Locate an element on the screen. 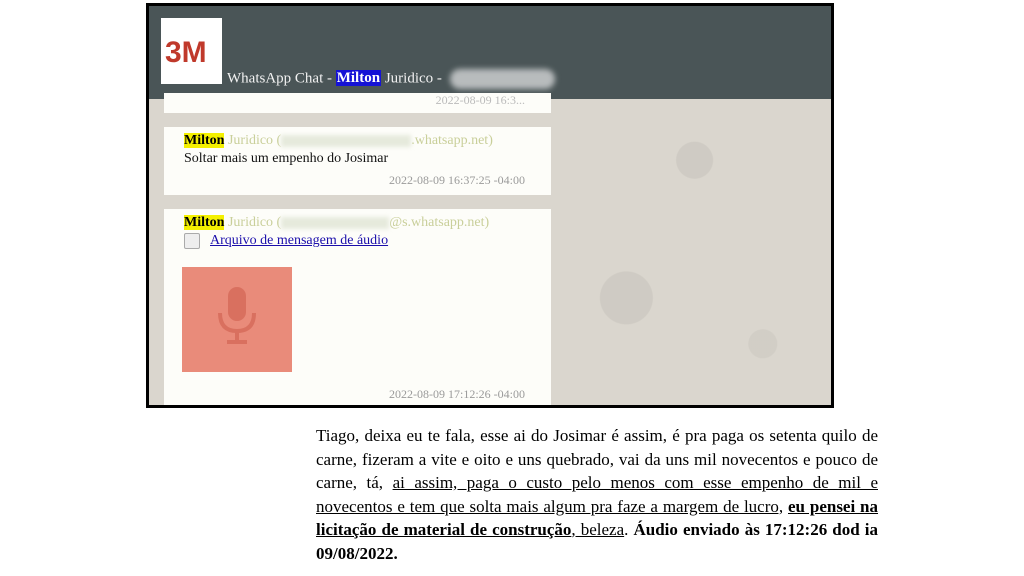 The width and height of the screenshot is (1024, 576). 3m-logo-icon: 3M is located at coordinates (186, 51).